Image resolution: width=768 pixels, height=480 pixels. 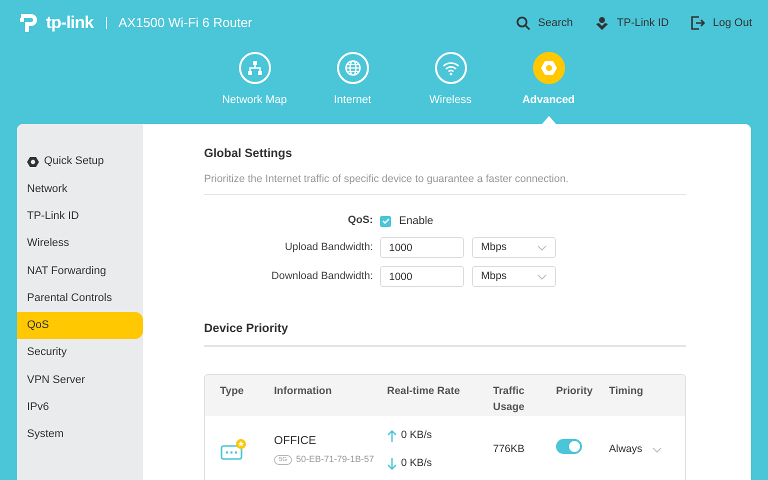 I want to click on mac-address: 50-EB-71-79-1B-57, so click(x=335, y=459).